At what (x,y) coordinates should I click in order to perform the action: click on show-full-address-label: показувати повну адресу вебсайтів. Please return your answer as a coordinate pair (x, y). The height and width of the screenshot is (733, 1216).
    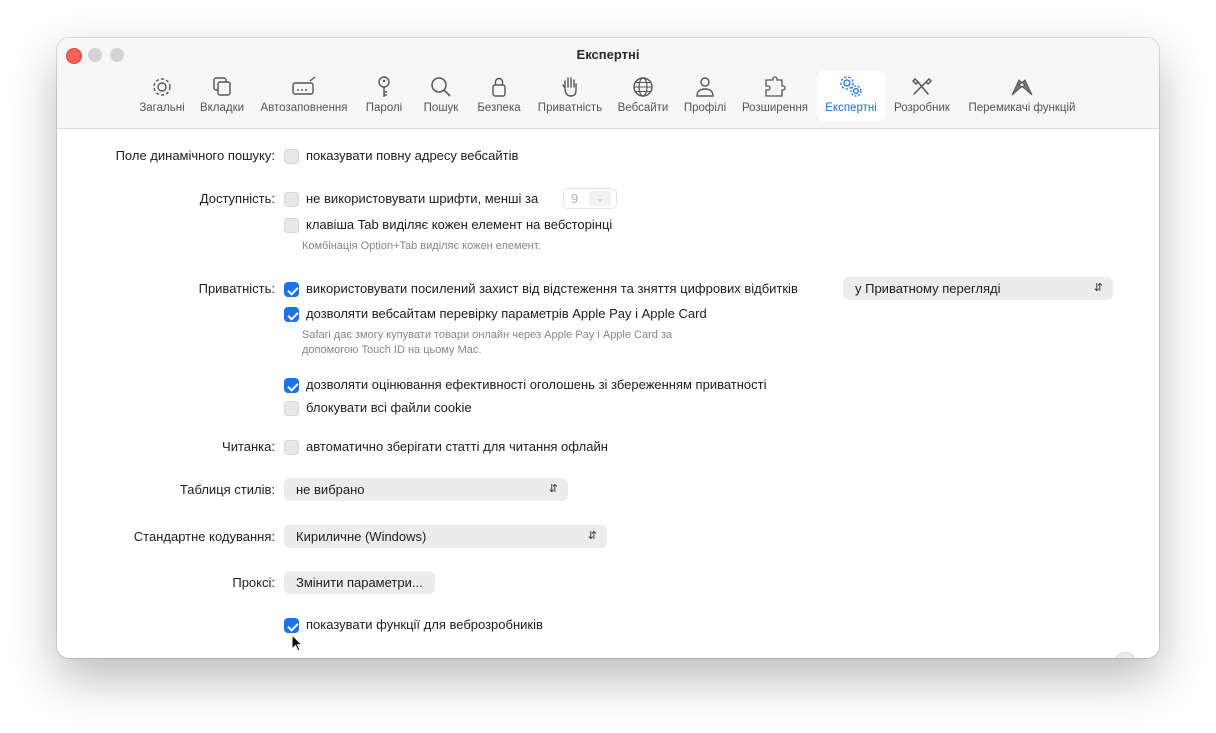
    Looking at the image, I should click on (412, 155).